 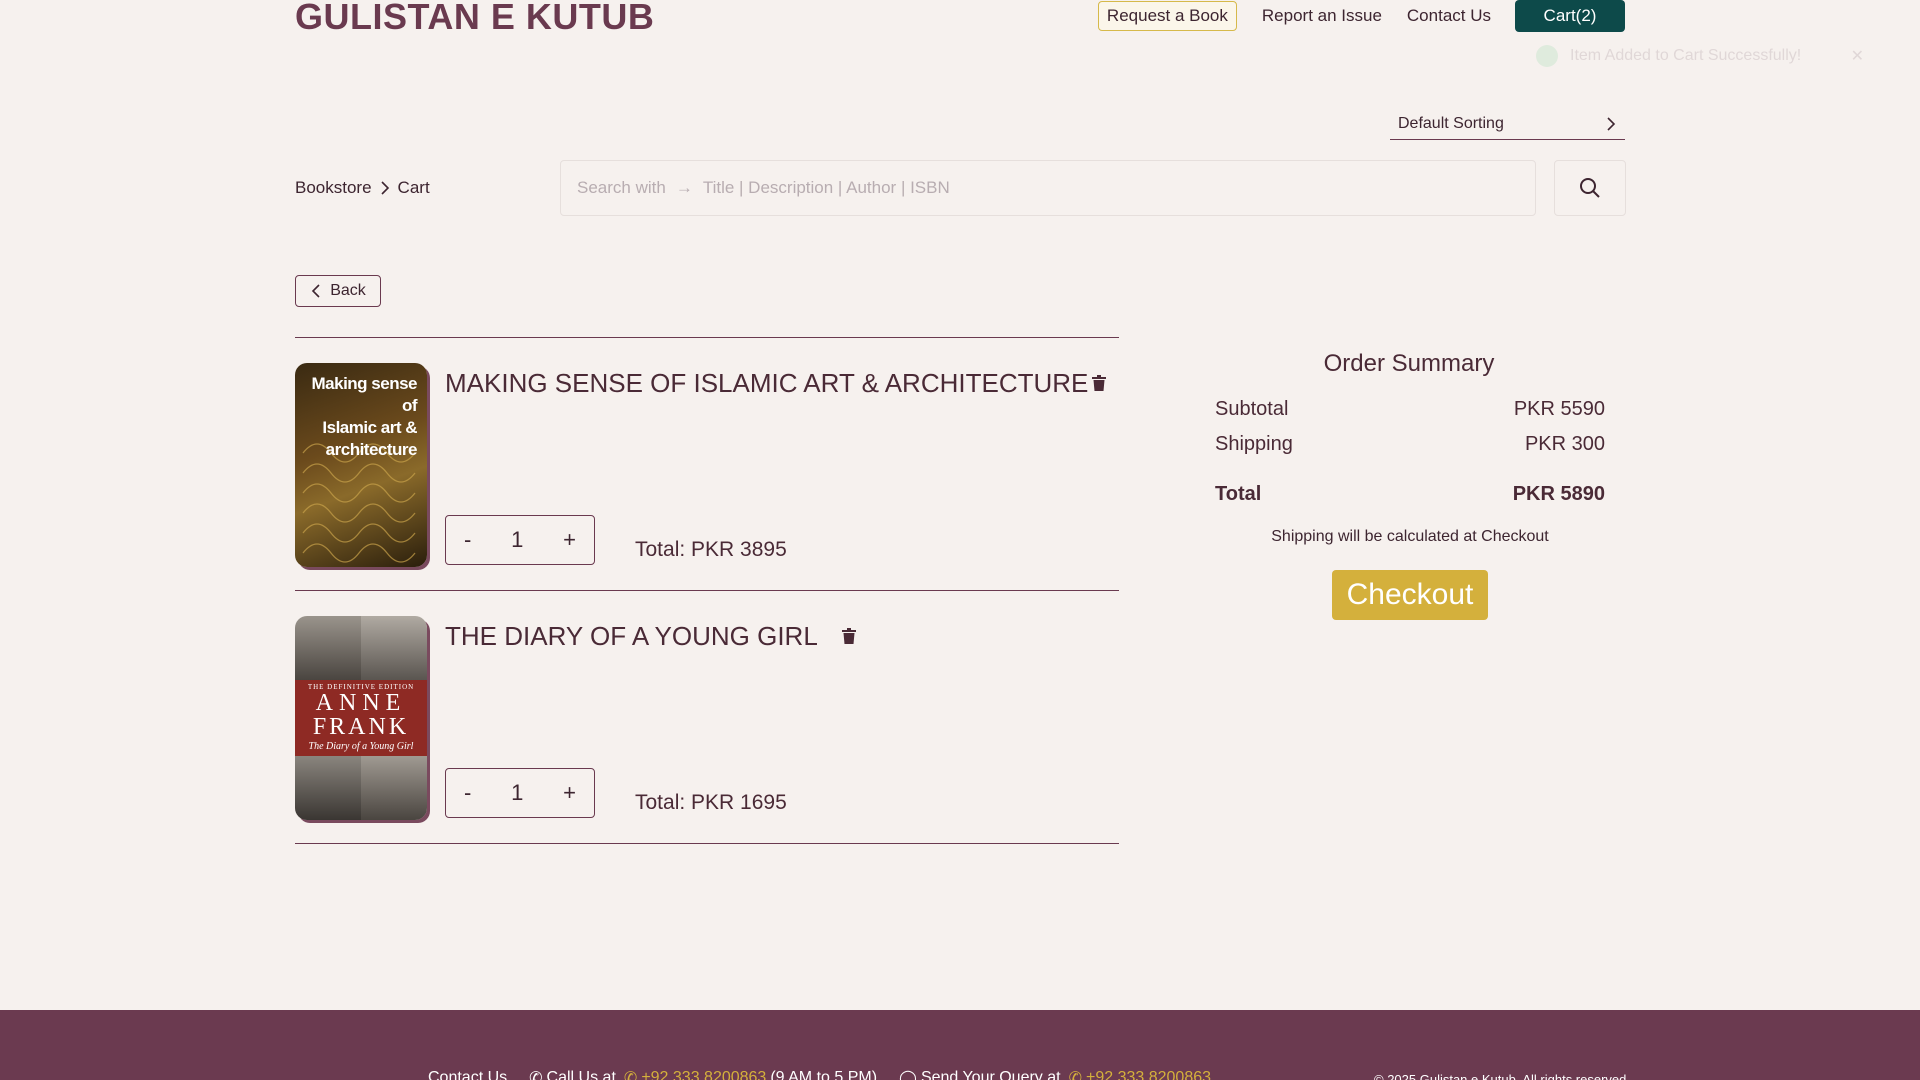 I want to click on search-placeholder-hint: Title | Description | Author | ISBN, so click(x=826, y=187).